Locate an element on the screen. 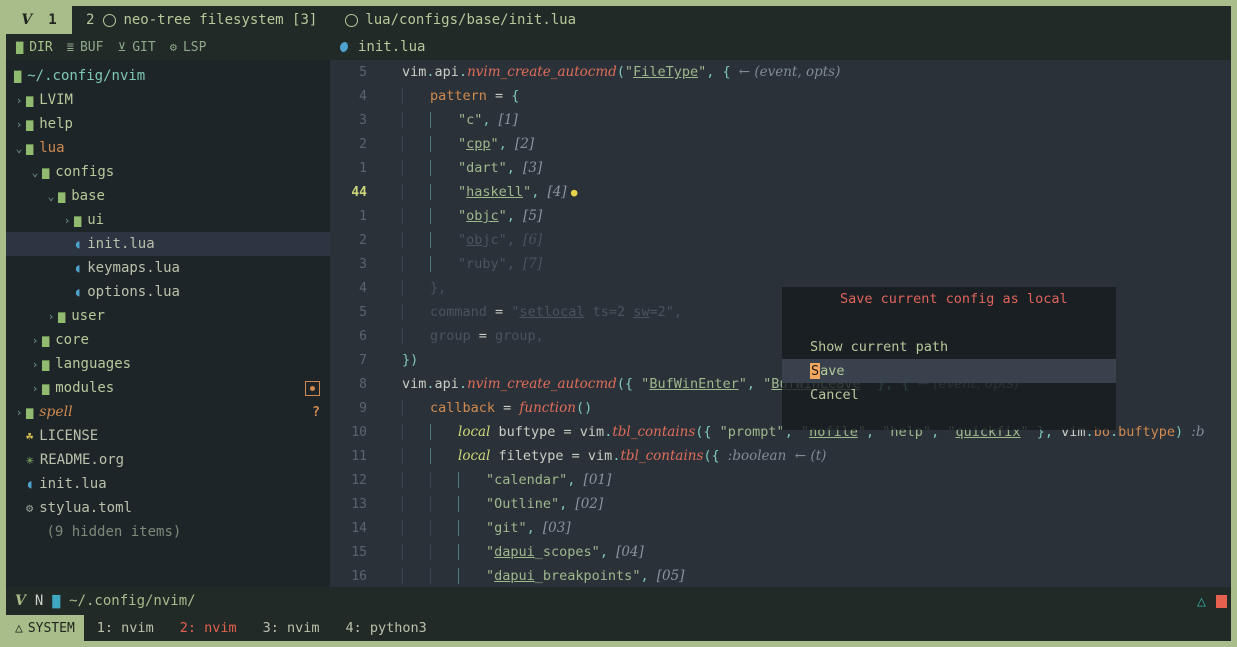 Image resolution: width=1237 pixels, height=647 pixels. code-token: [1] is located at coordinates (508, 120).